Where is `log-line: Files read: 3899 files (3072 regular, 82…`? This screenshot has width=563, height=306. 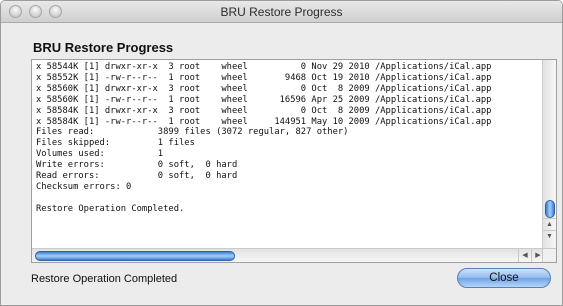 log-line: Files read: 3899 files (3072 regular, 82… is located at coordinates (192, 132).